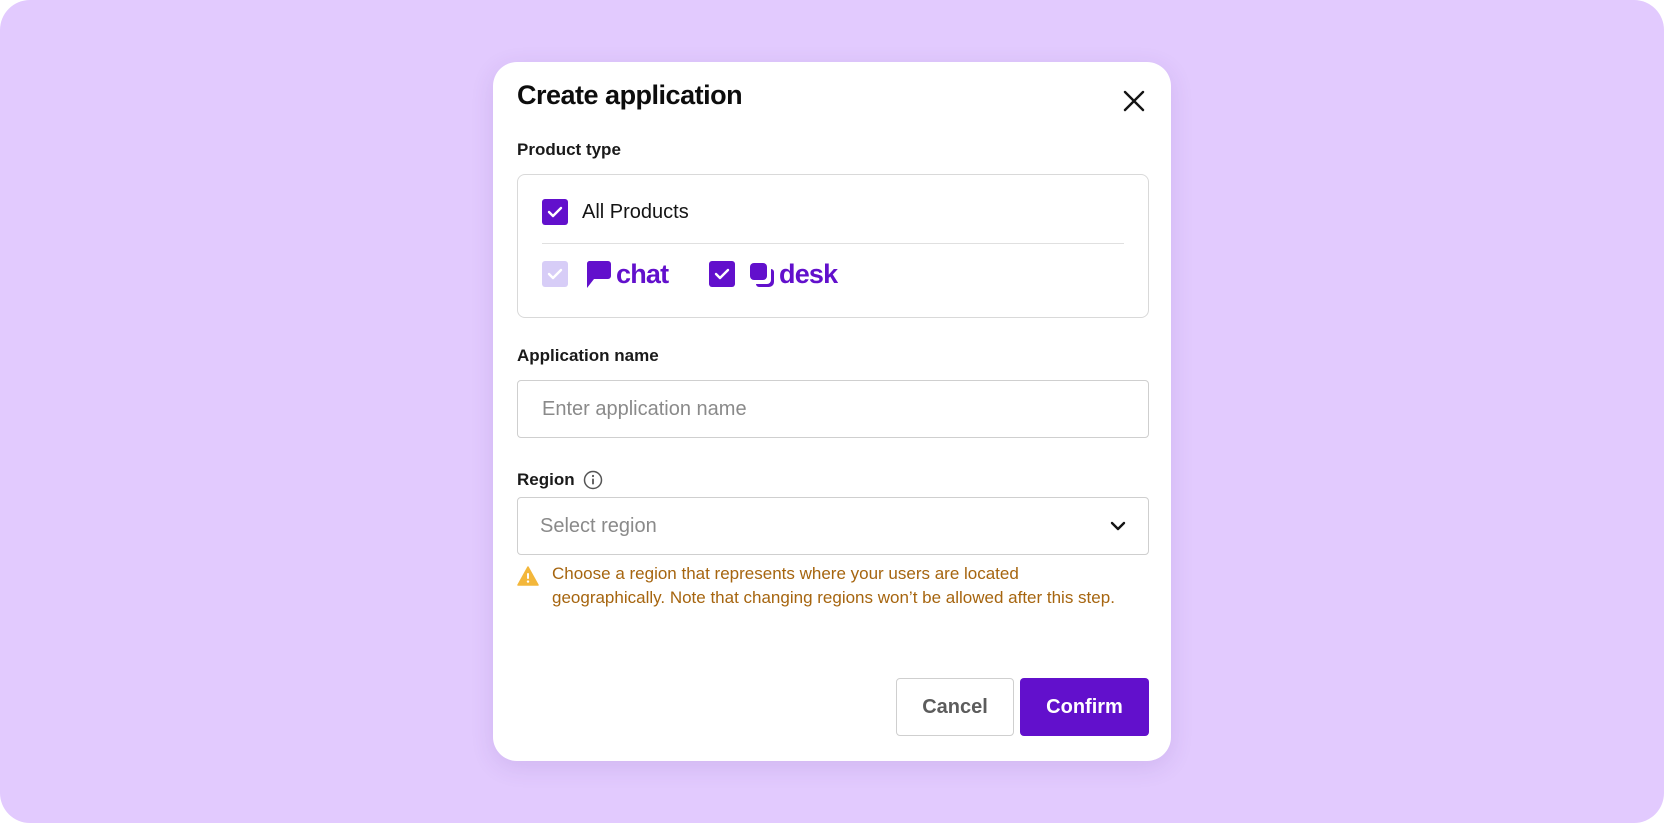 The height and width of the screenshot is (823, 1664). I want to click on desk-logo-text: desk, so click(808, 274).